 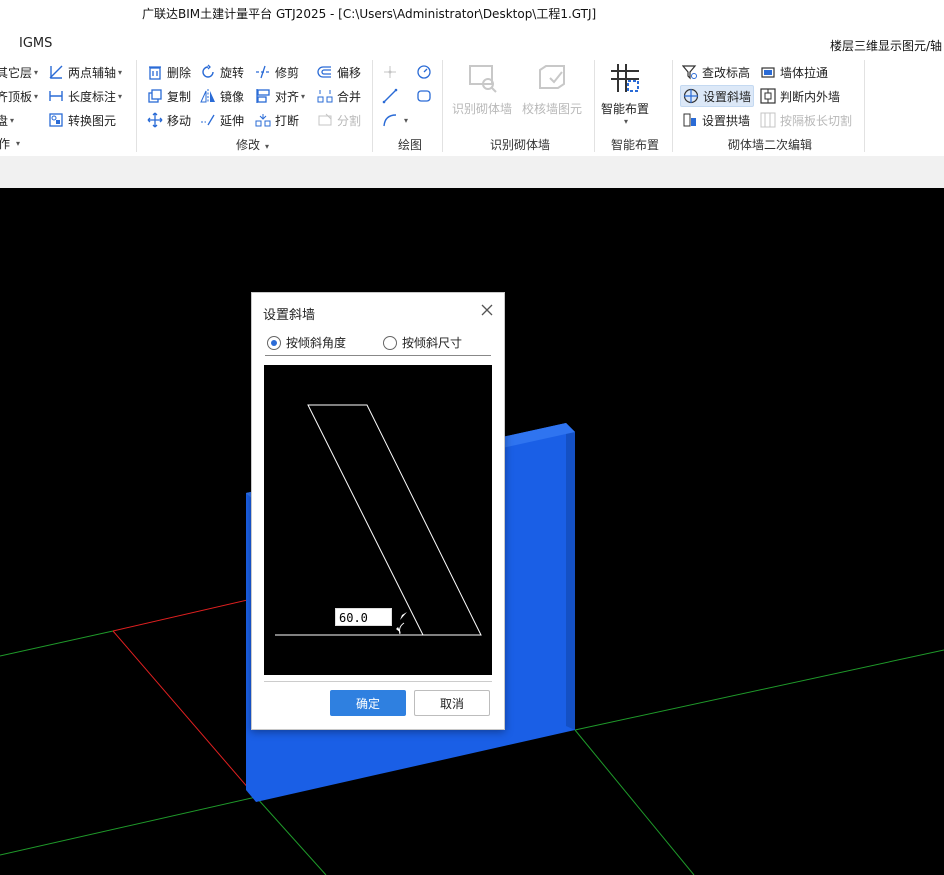 I want to click on offset-icon, so click(x=325, y=72).